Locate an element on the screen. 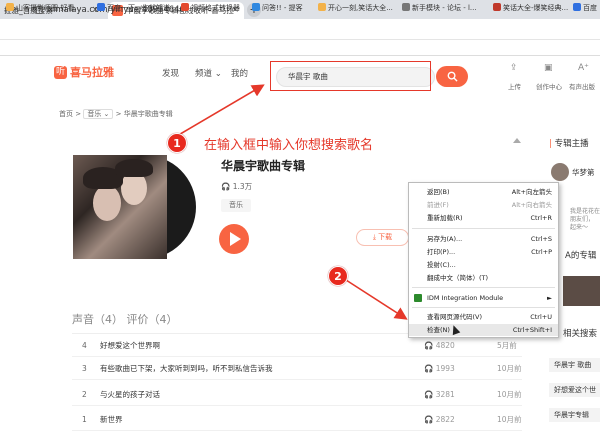 The image size is (600, 438). tab-reviews: 评价（4） is located at coordinates (152, 319).